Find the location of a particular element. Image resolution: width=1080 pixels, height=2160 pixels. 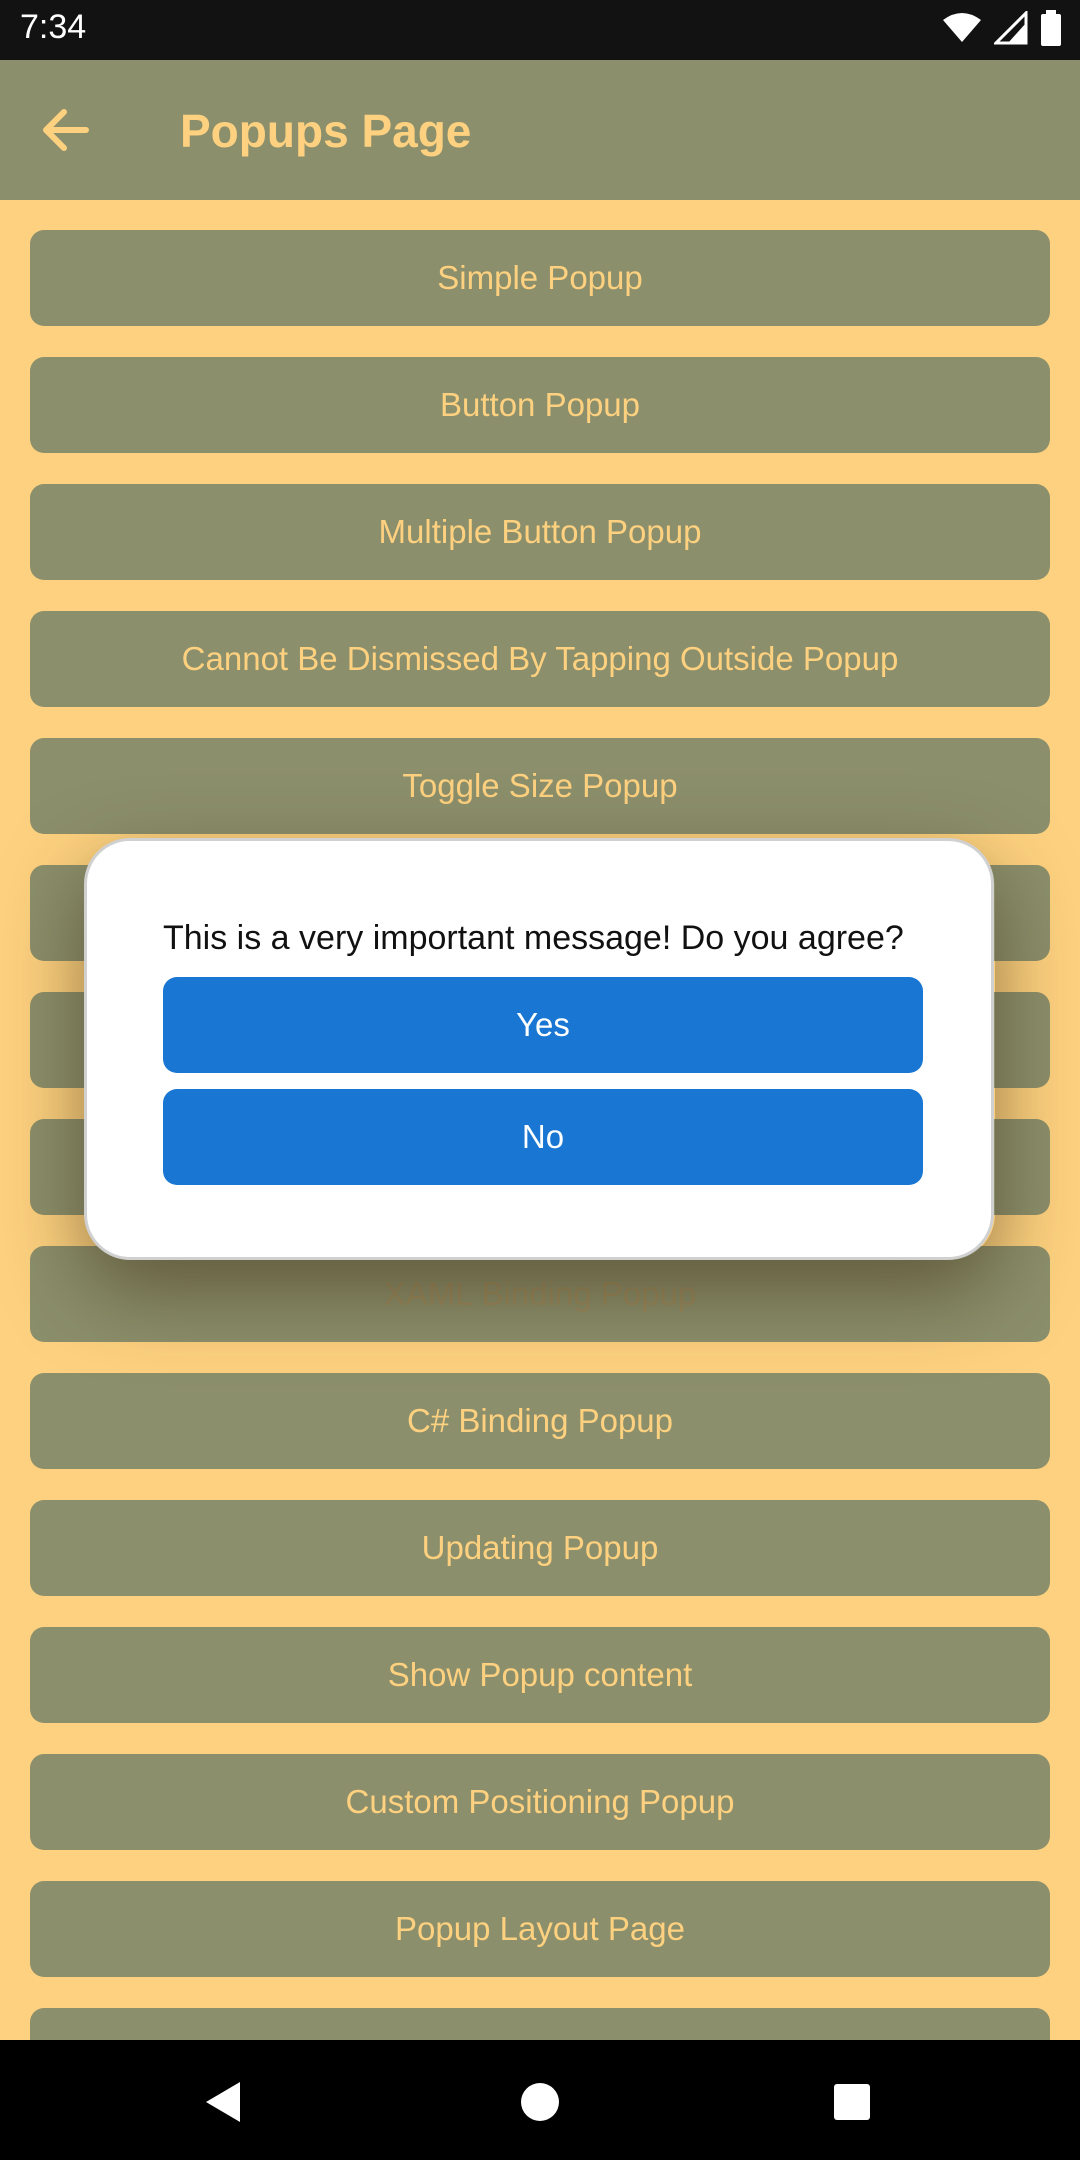

status-icons is located at coordinates (1002, 29).